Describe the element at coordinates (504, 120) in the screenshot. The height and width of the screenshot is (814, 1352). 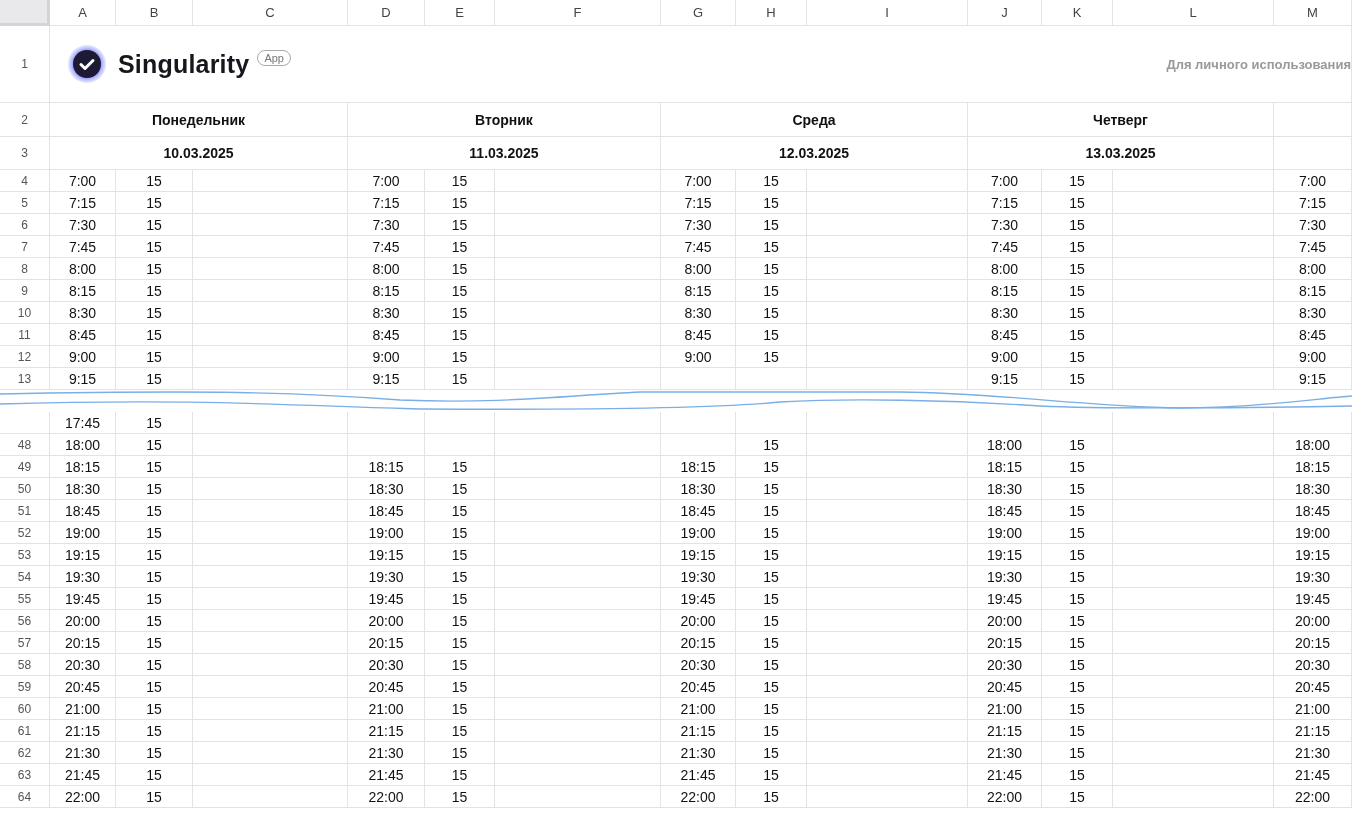
I see `day-name: Вторник` at that location.